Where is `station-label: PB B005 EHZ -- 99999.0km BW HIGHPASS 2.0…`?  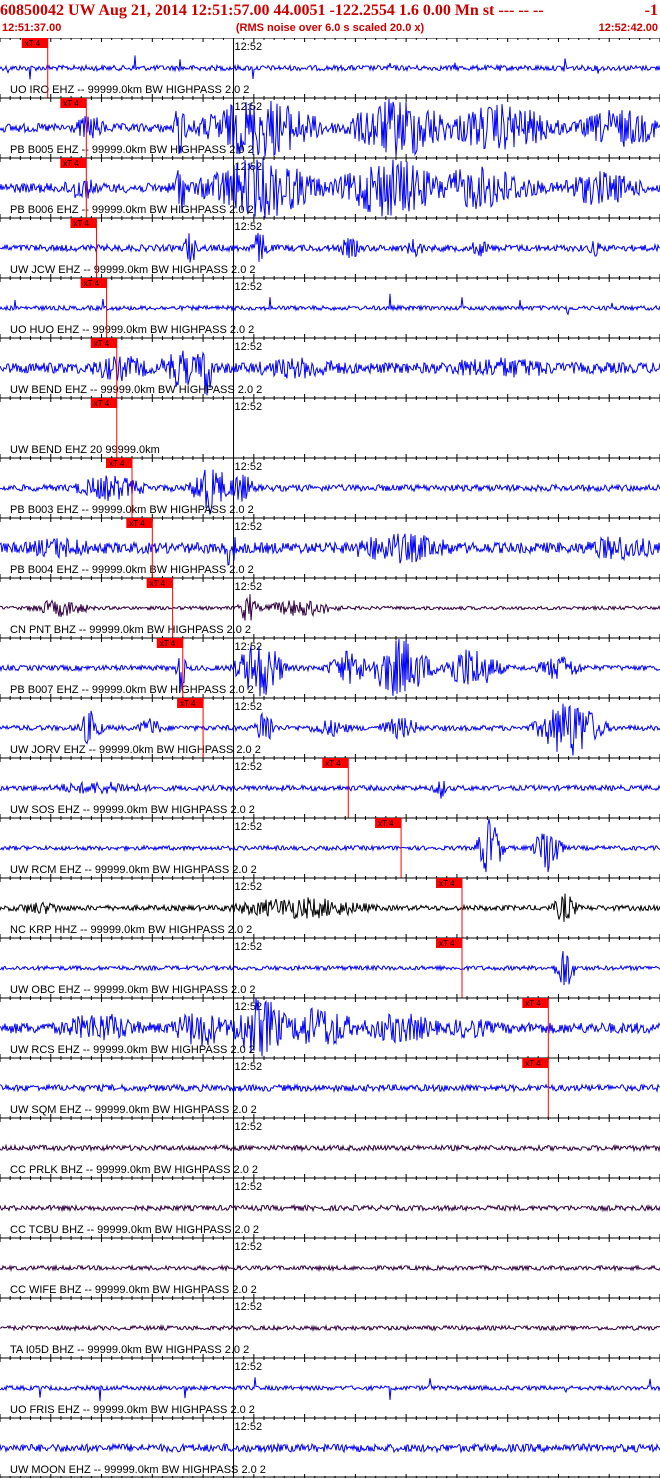 station-label: PB B005 EHZ -- 99999.0km BW HIGHPASS 2.0… is located at coordinates (132, 150).